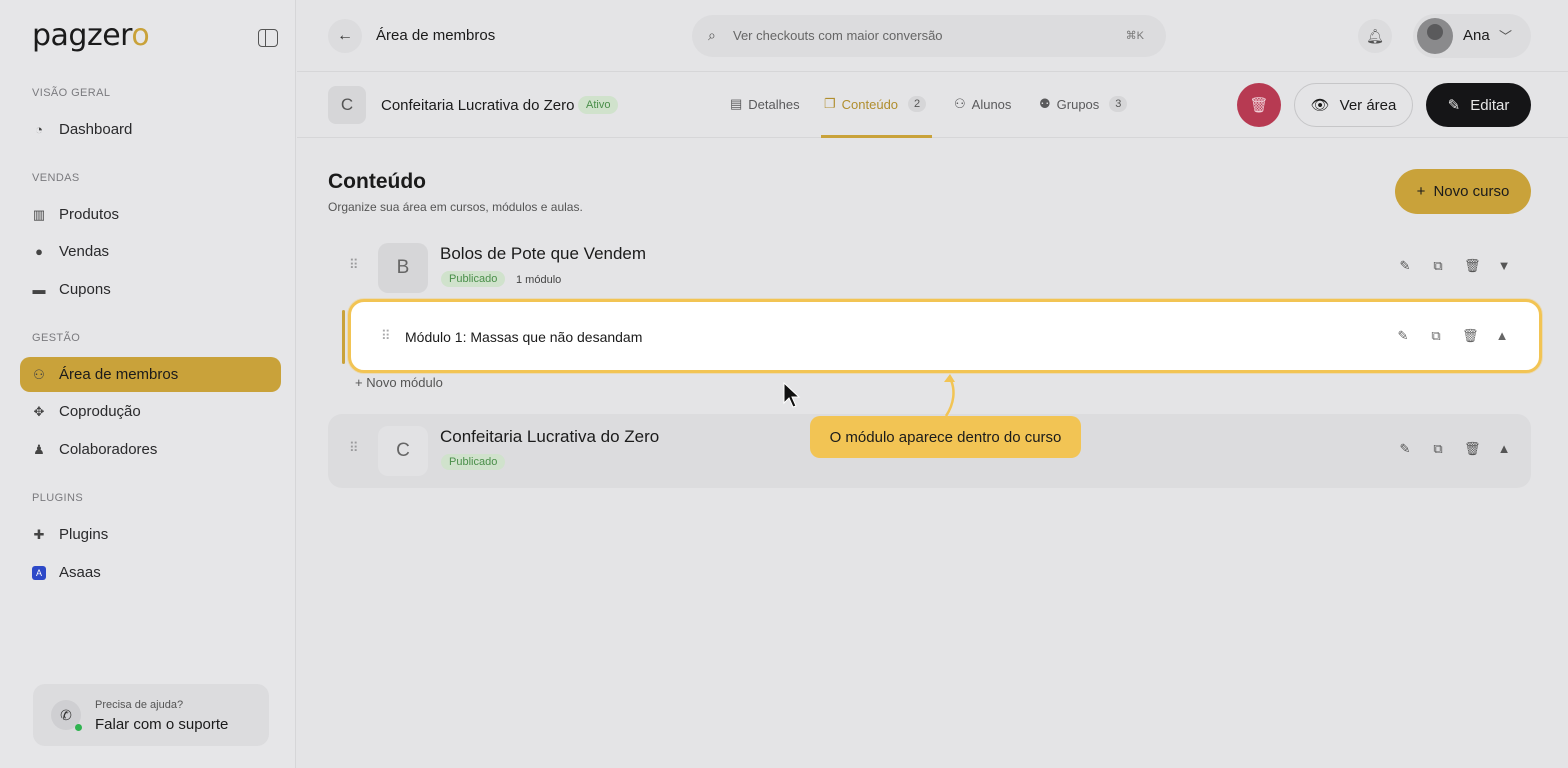  What do you see at coordinates (712, 35) in the screenshot?
I see `search-icon: ⌕` at bounding box center [712, 35].